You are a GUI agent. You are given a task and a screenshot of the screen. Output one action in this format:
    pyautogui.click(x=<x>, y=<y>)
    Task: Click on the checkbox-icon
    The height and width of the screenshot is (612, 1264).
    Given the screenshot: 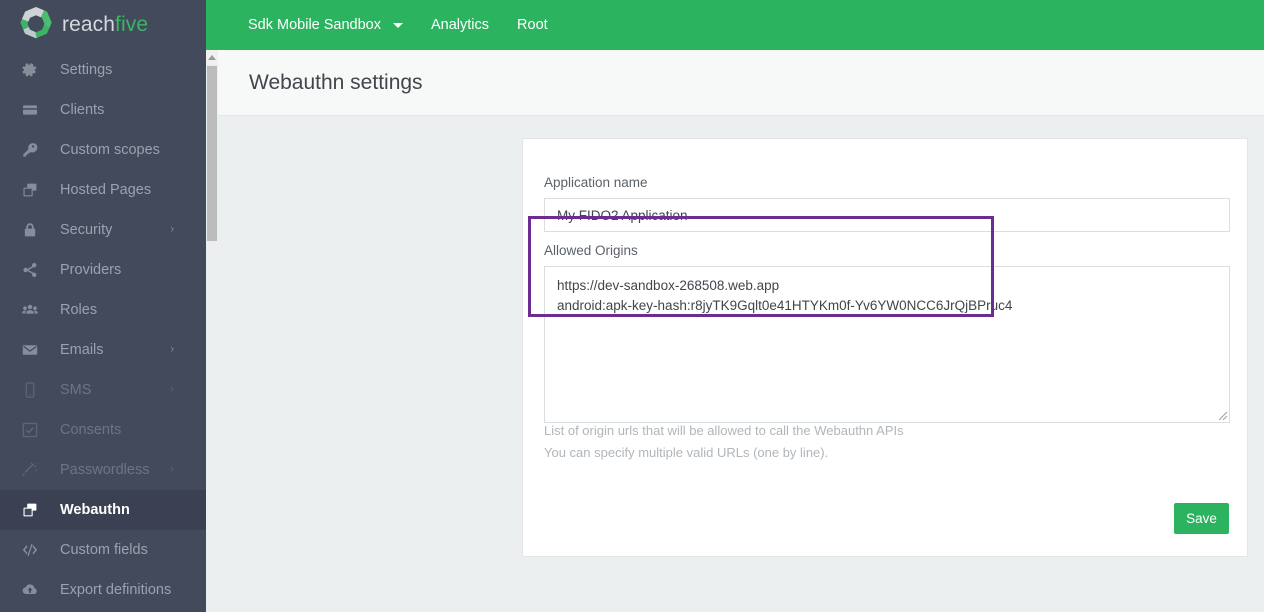 What is the action you would take?
    pyautogui.click(x=33, y=430)
    